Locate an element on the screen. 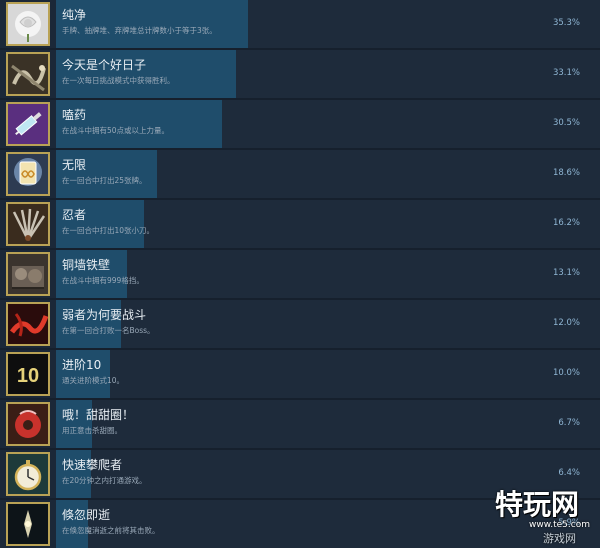 This screenshot has width=600, height=548. achievement-description: 在战斗中拥有999格挡。 is located at coordinates (103, 280).